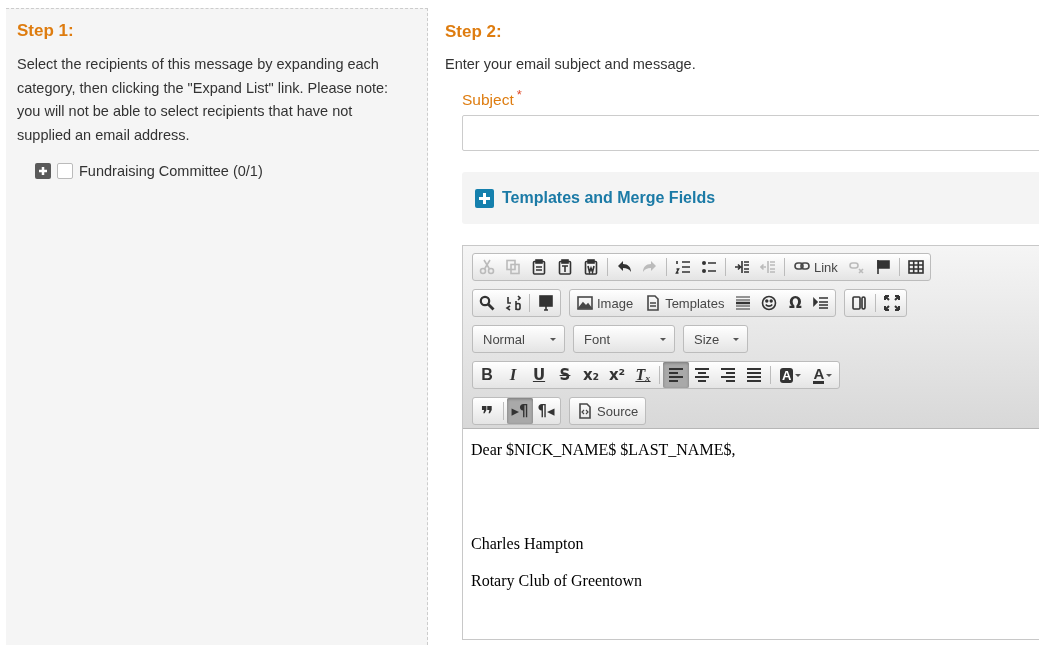 The image size is (1039, 645). Describe the element at coordinates (795, 303) in the screenshot. I see `omega-icon: Ω` at that location.